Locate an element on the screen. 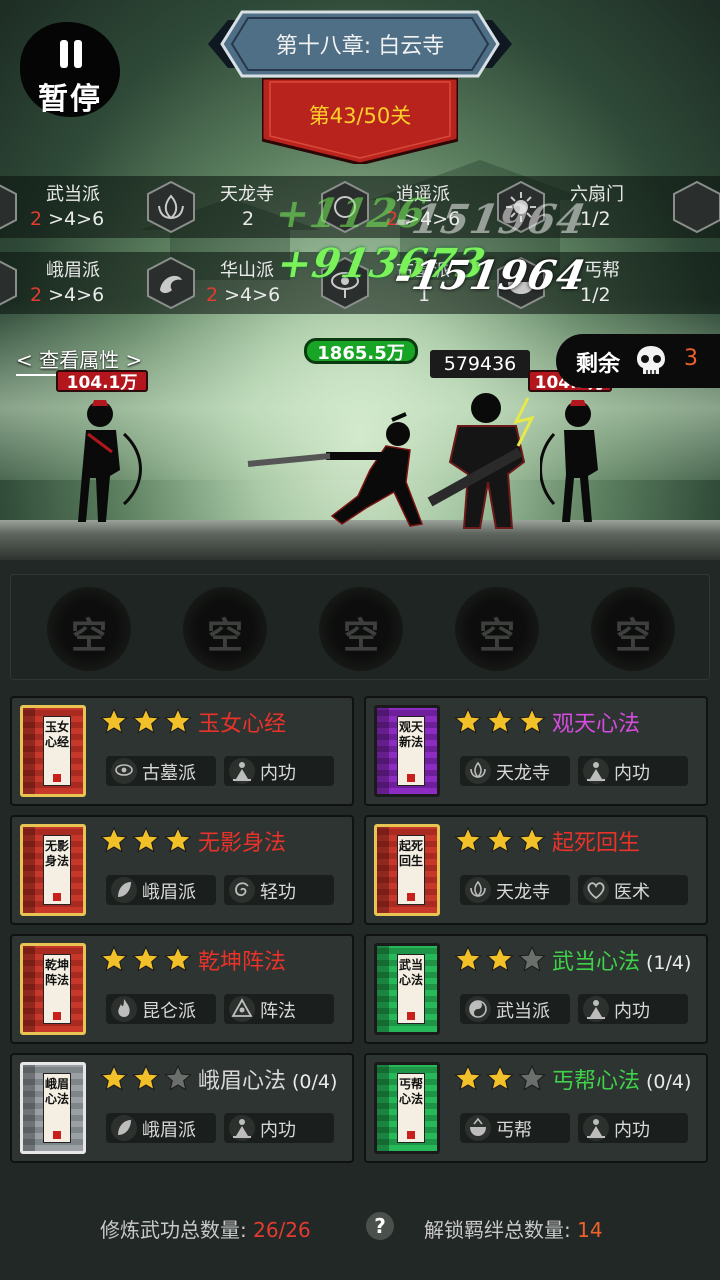  skill-name: 丐帮心法 is located at coordinates (596, 1081).